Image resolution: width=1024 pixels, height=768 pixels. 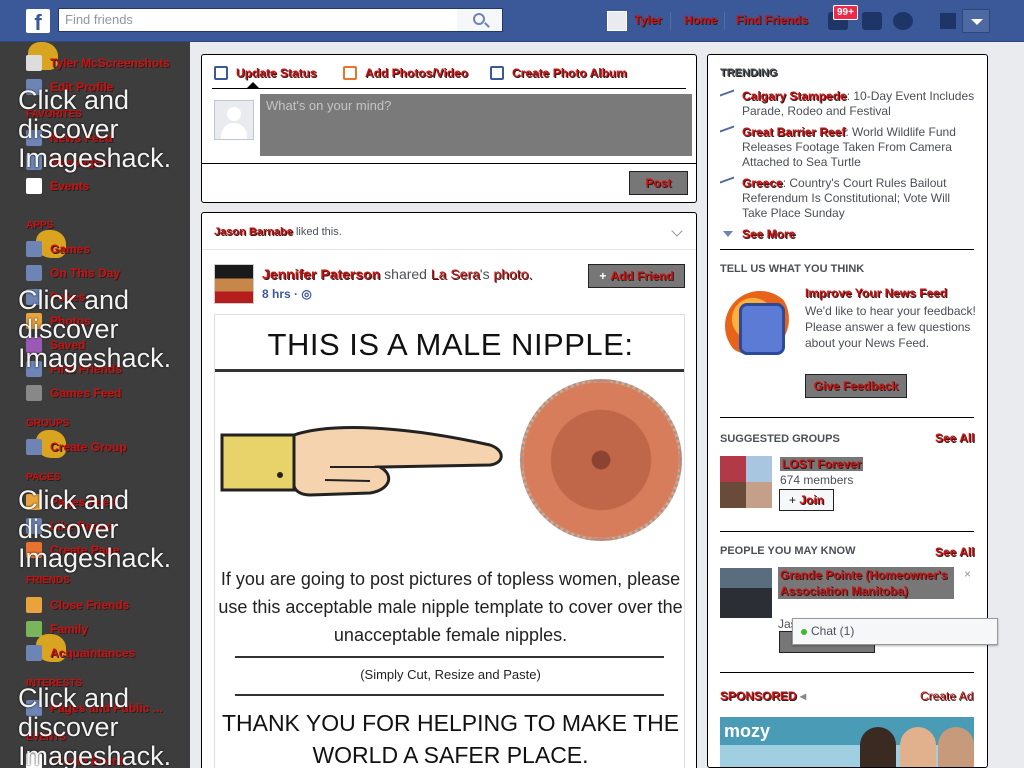 I want to click on post-timestamp: 8 hrs · ◎, so click(x=287, y=294).